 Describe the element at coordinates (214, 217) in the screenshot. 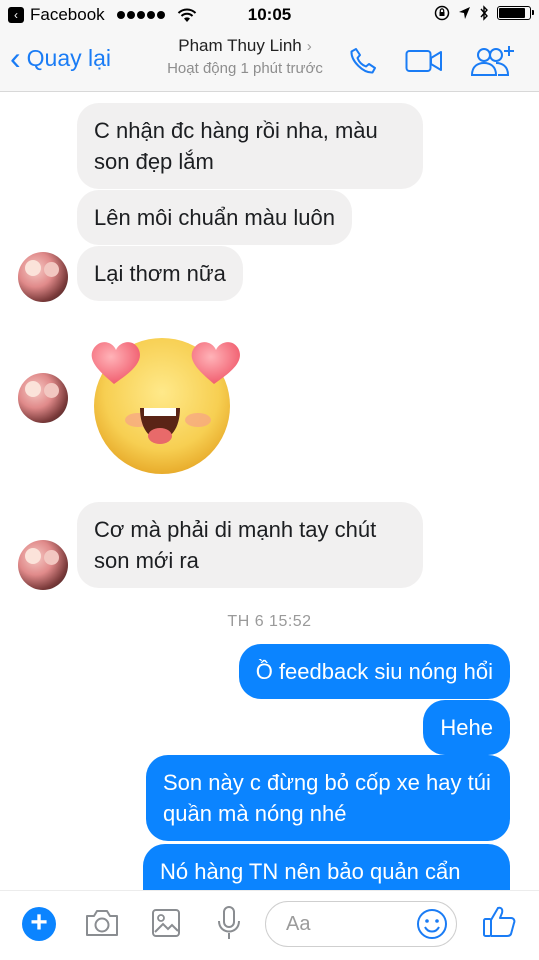

I see `incoming-message: Lên môi chuẩn màu luôn` at that location.